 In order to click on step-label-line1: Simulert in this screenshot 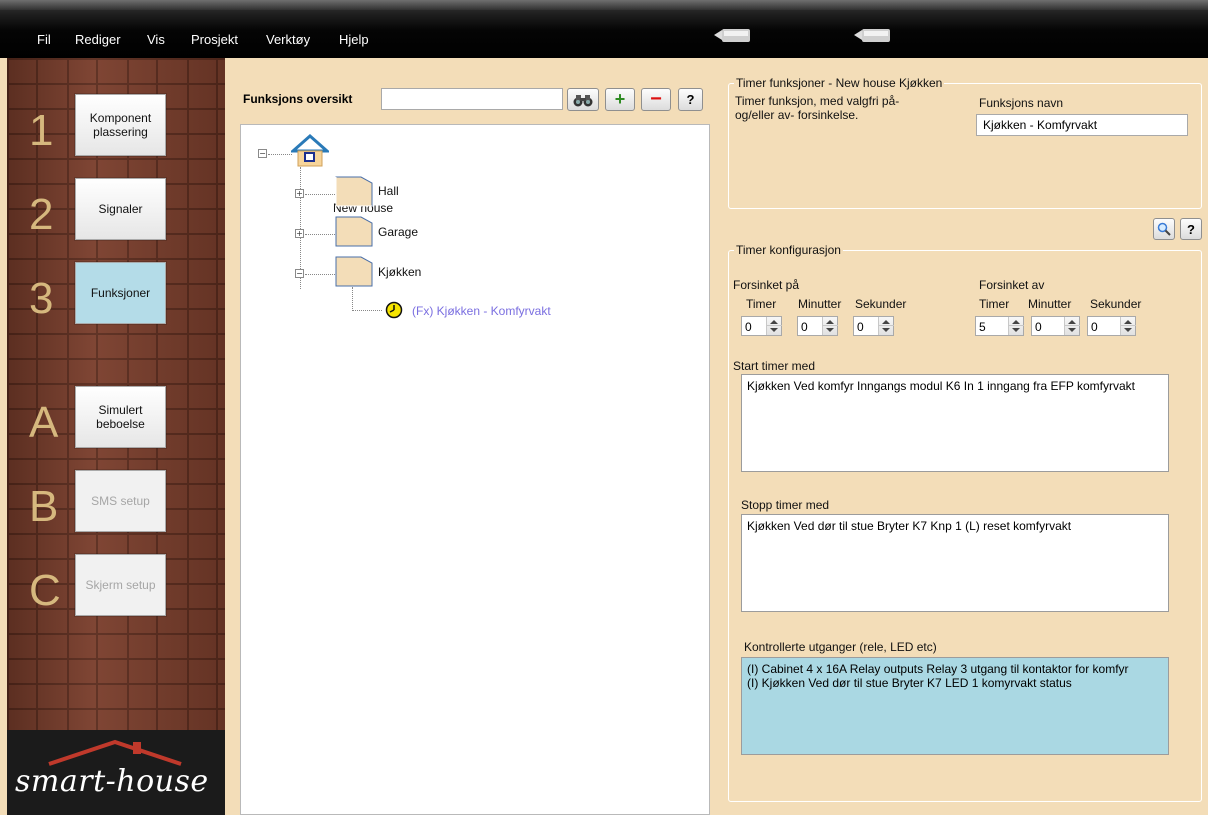, I will do `click(120, 410)`.